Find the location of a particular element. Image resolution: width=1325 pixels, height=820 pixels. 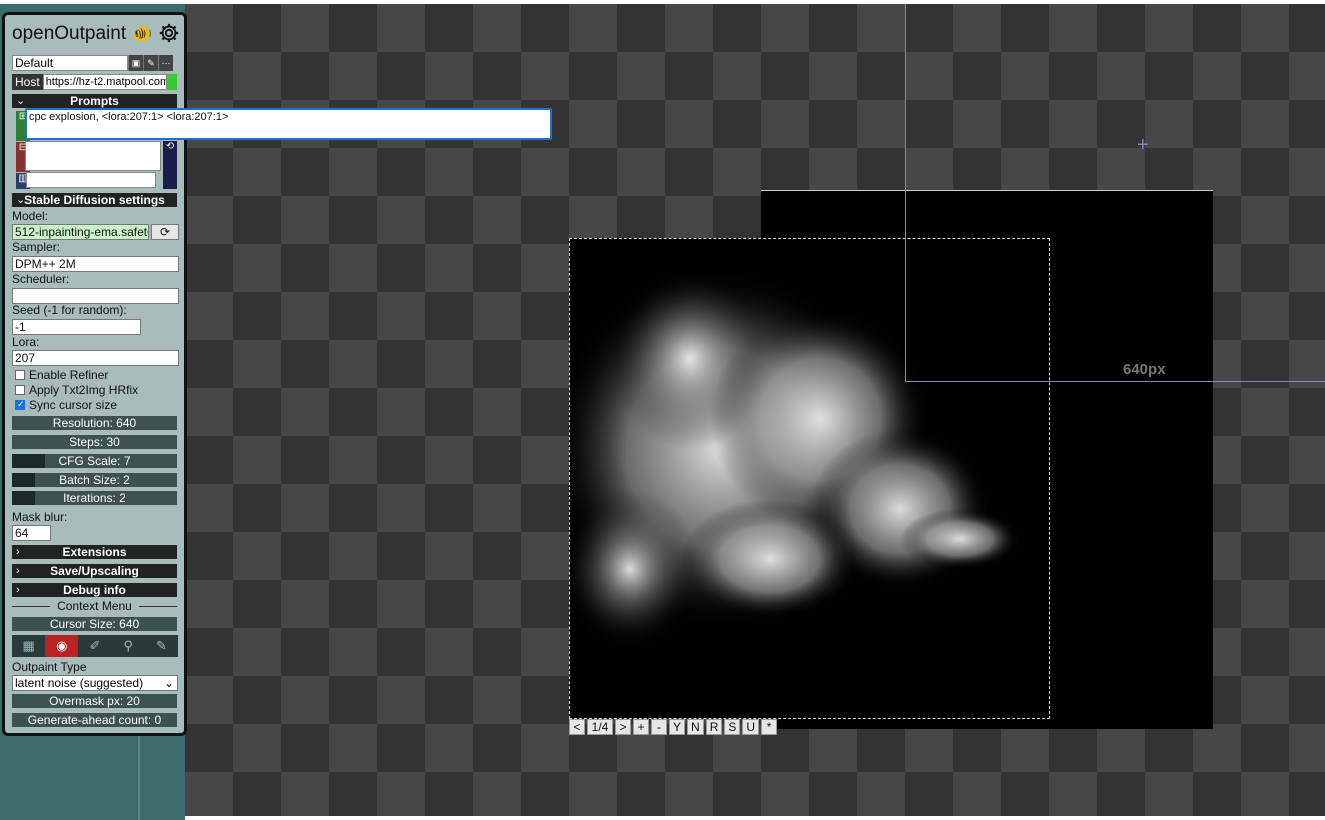

slider-label: Overmask px: 20 is located at coordinates (94, 701).